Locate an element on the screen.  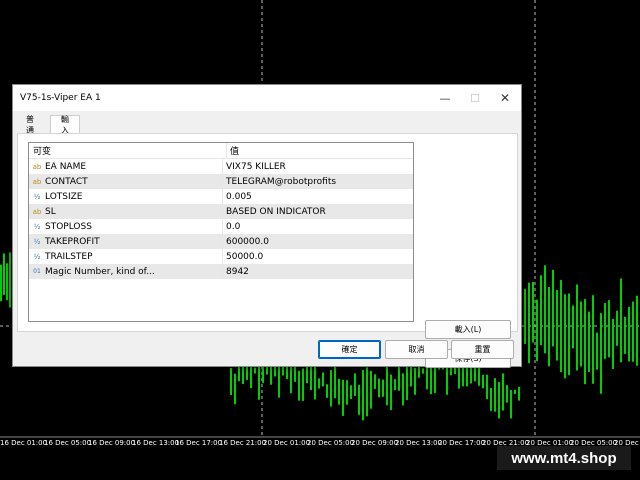
maximize-icon: ☐ is located at coordinates (475, 98).